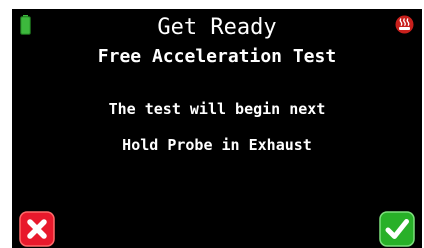 Image resolution: width=424 pixels, height=248 pixels. I want to click on cancel-button, so click(37, 229).